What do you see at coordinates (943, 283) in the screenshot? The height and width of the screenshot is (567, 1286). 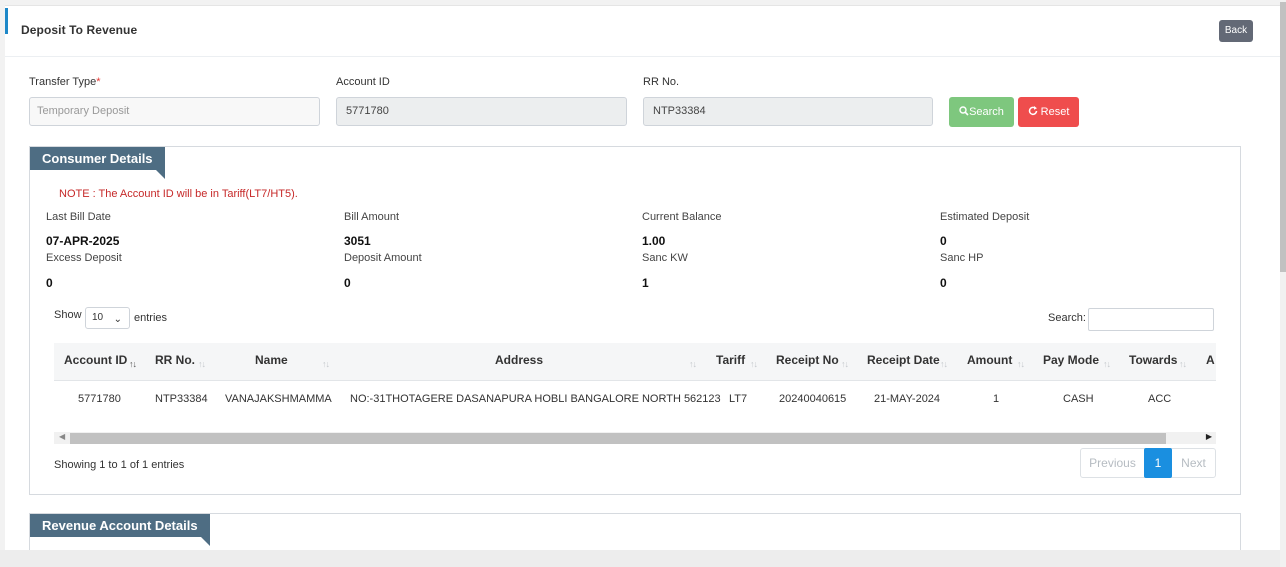 I see `sanc-hp-value: 0` at bounding box center [943, 283].